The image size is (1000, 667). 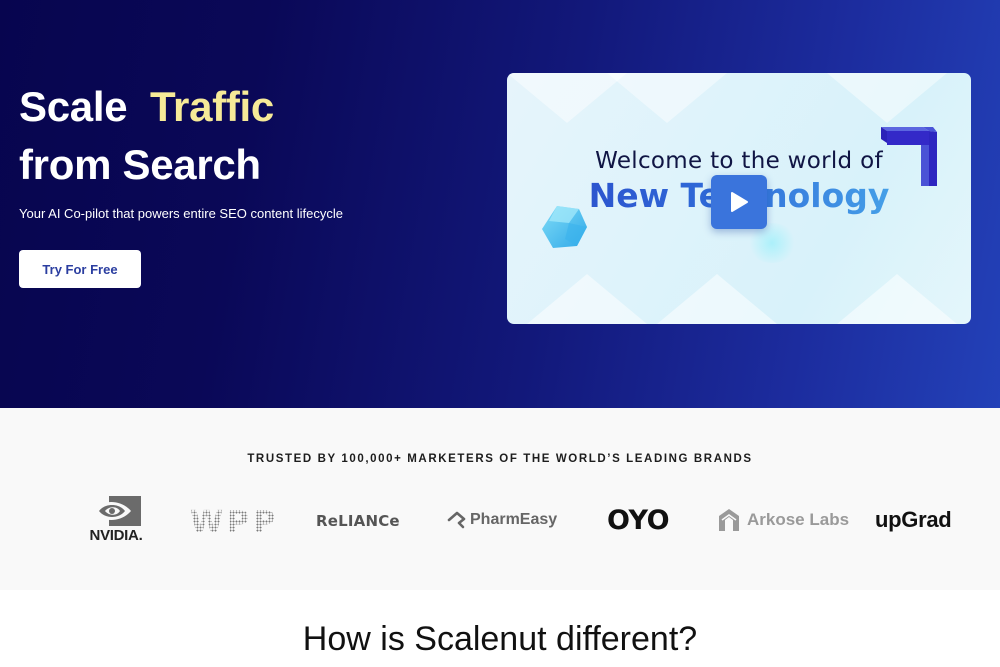 I want to click on heading-suffix: ?, so click(x=688, y=639).